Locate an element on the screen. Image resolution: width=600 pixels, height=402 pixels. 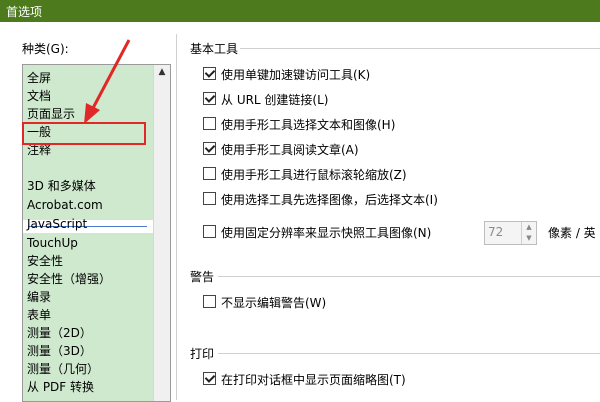
resolution-unit: 像素 / 英 is located at coordinates (572, 233).